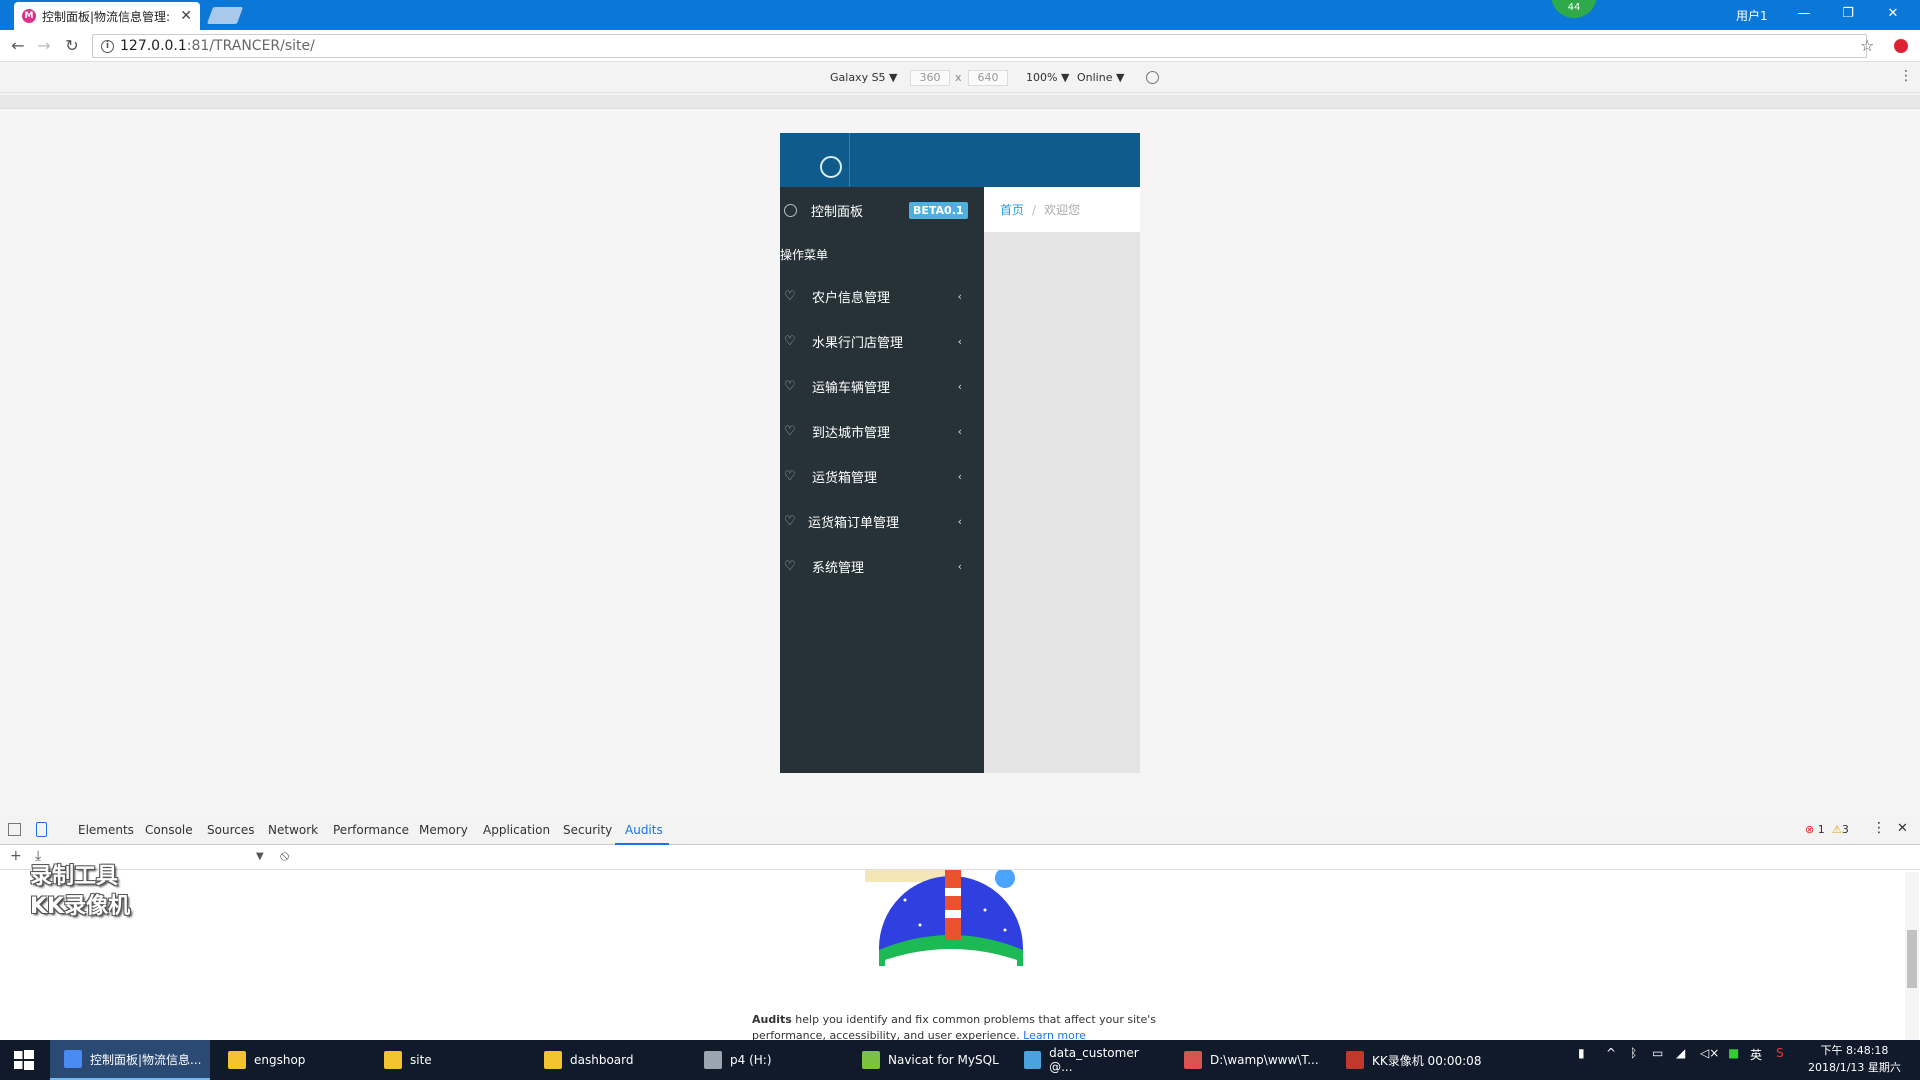 The height and width of the screenshot is (1080, 1920). Describe the element at coordinates (1837, 829) in the screenshot. I see `warning-icon: ⚠` at that location.